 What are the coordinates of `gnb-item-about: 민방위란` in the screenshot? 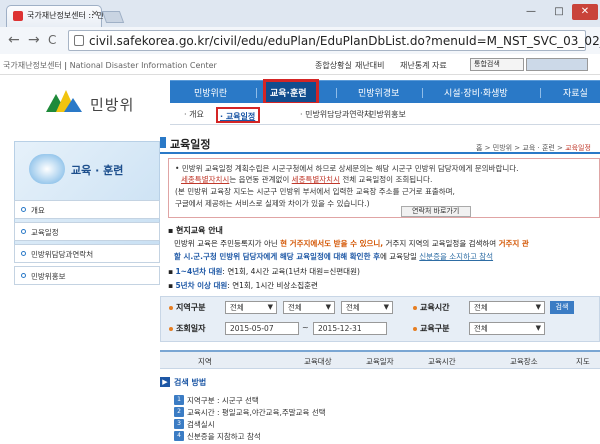 It's located at (210, 92).